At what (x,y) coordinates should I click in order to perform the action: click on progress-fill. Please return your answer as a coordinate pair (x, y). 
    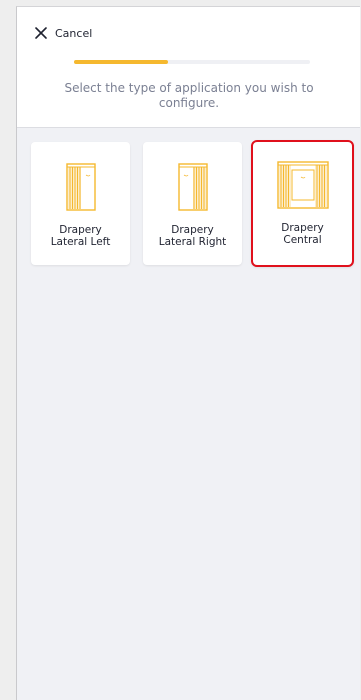
    Looking at the image, I should click on (121, 62).